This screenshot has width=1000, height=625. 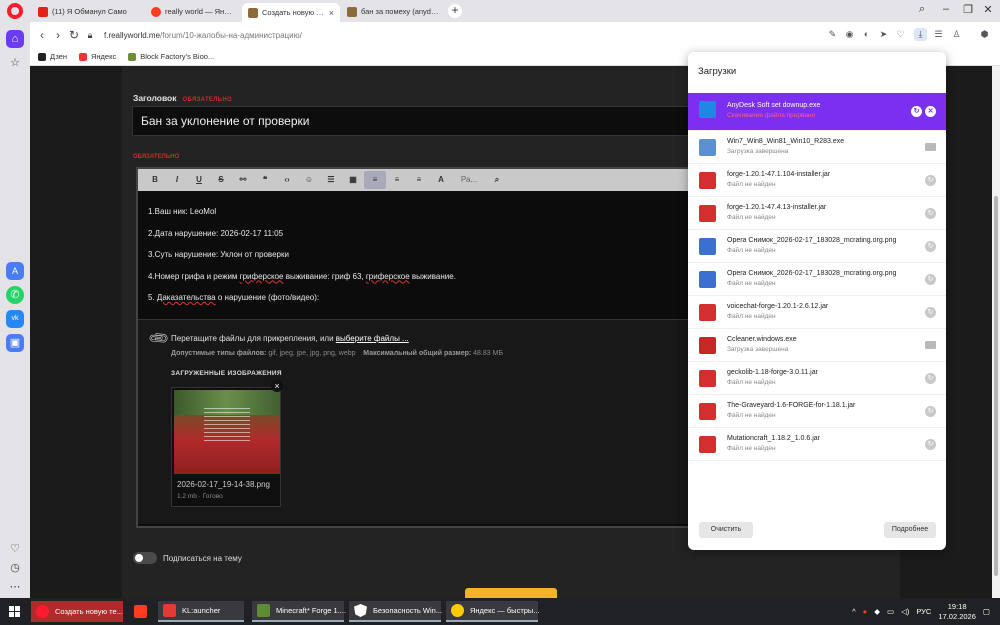 What do you see at coordinates (221, 180) in the screenshot?
I see `strike-button: S` at bounding box center [221, 180].